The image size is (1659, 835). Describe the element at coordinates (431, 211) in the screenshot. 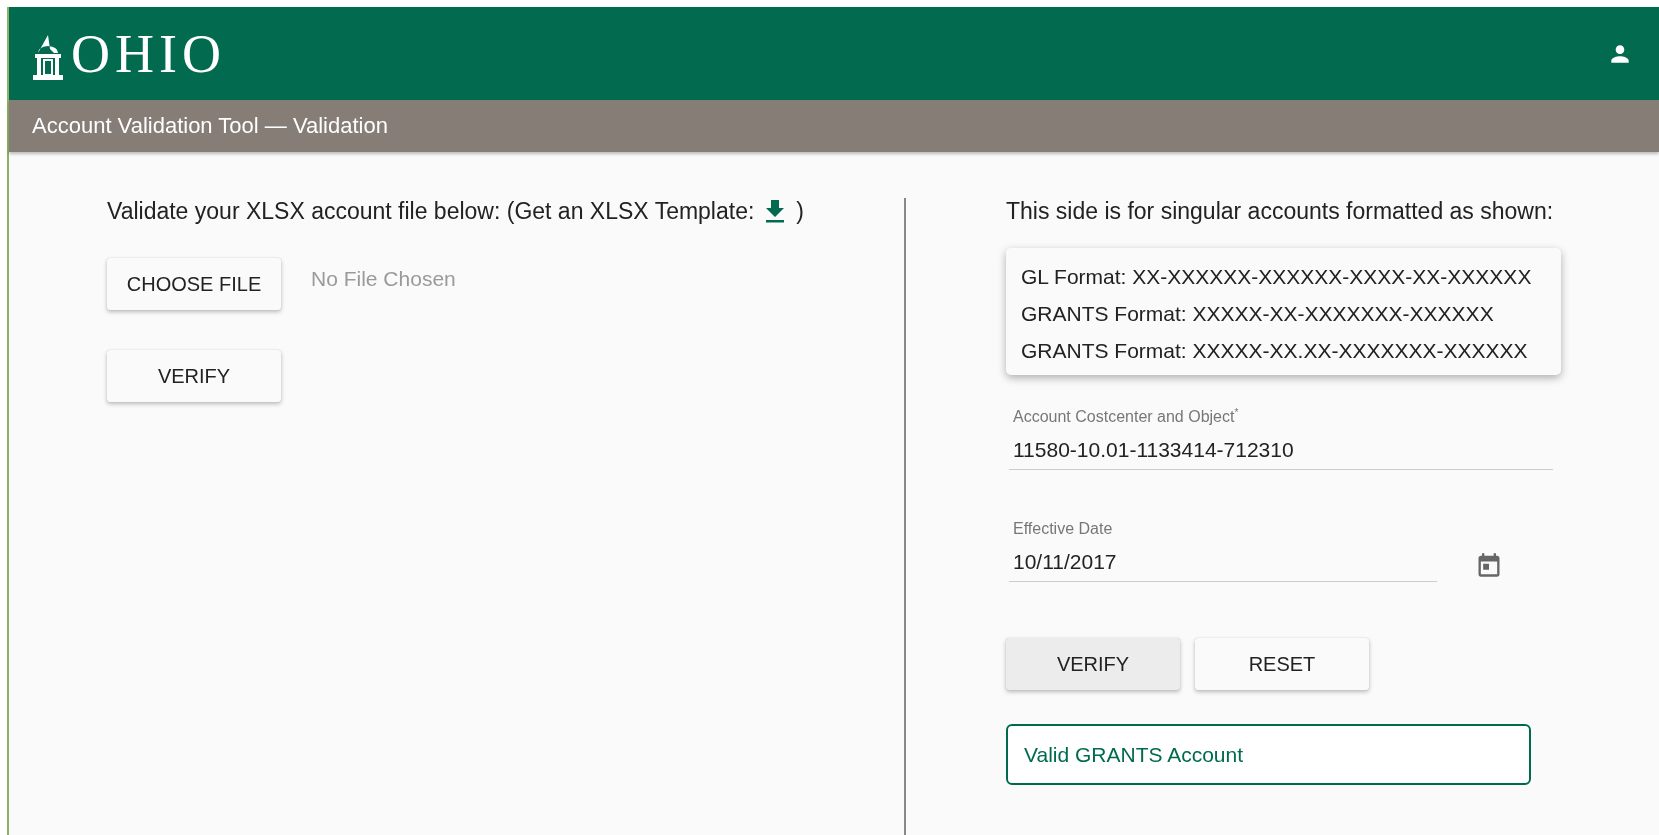

I see `instruction-text: Validate your XLSX account file below: (Get an XLSX Template:` at that location.